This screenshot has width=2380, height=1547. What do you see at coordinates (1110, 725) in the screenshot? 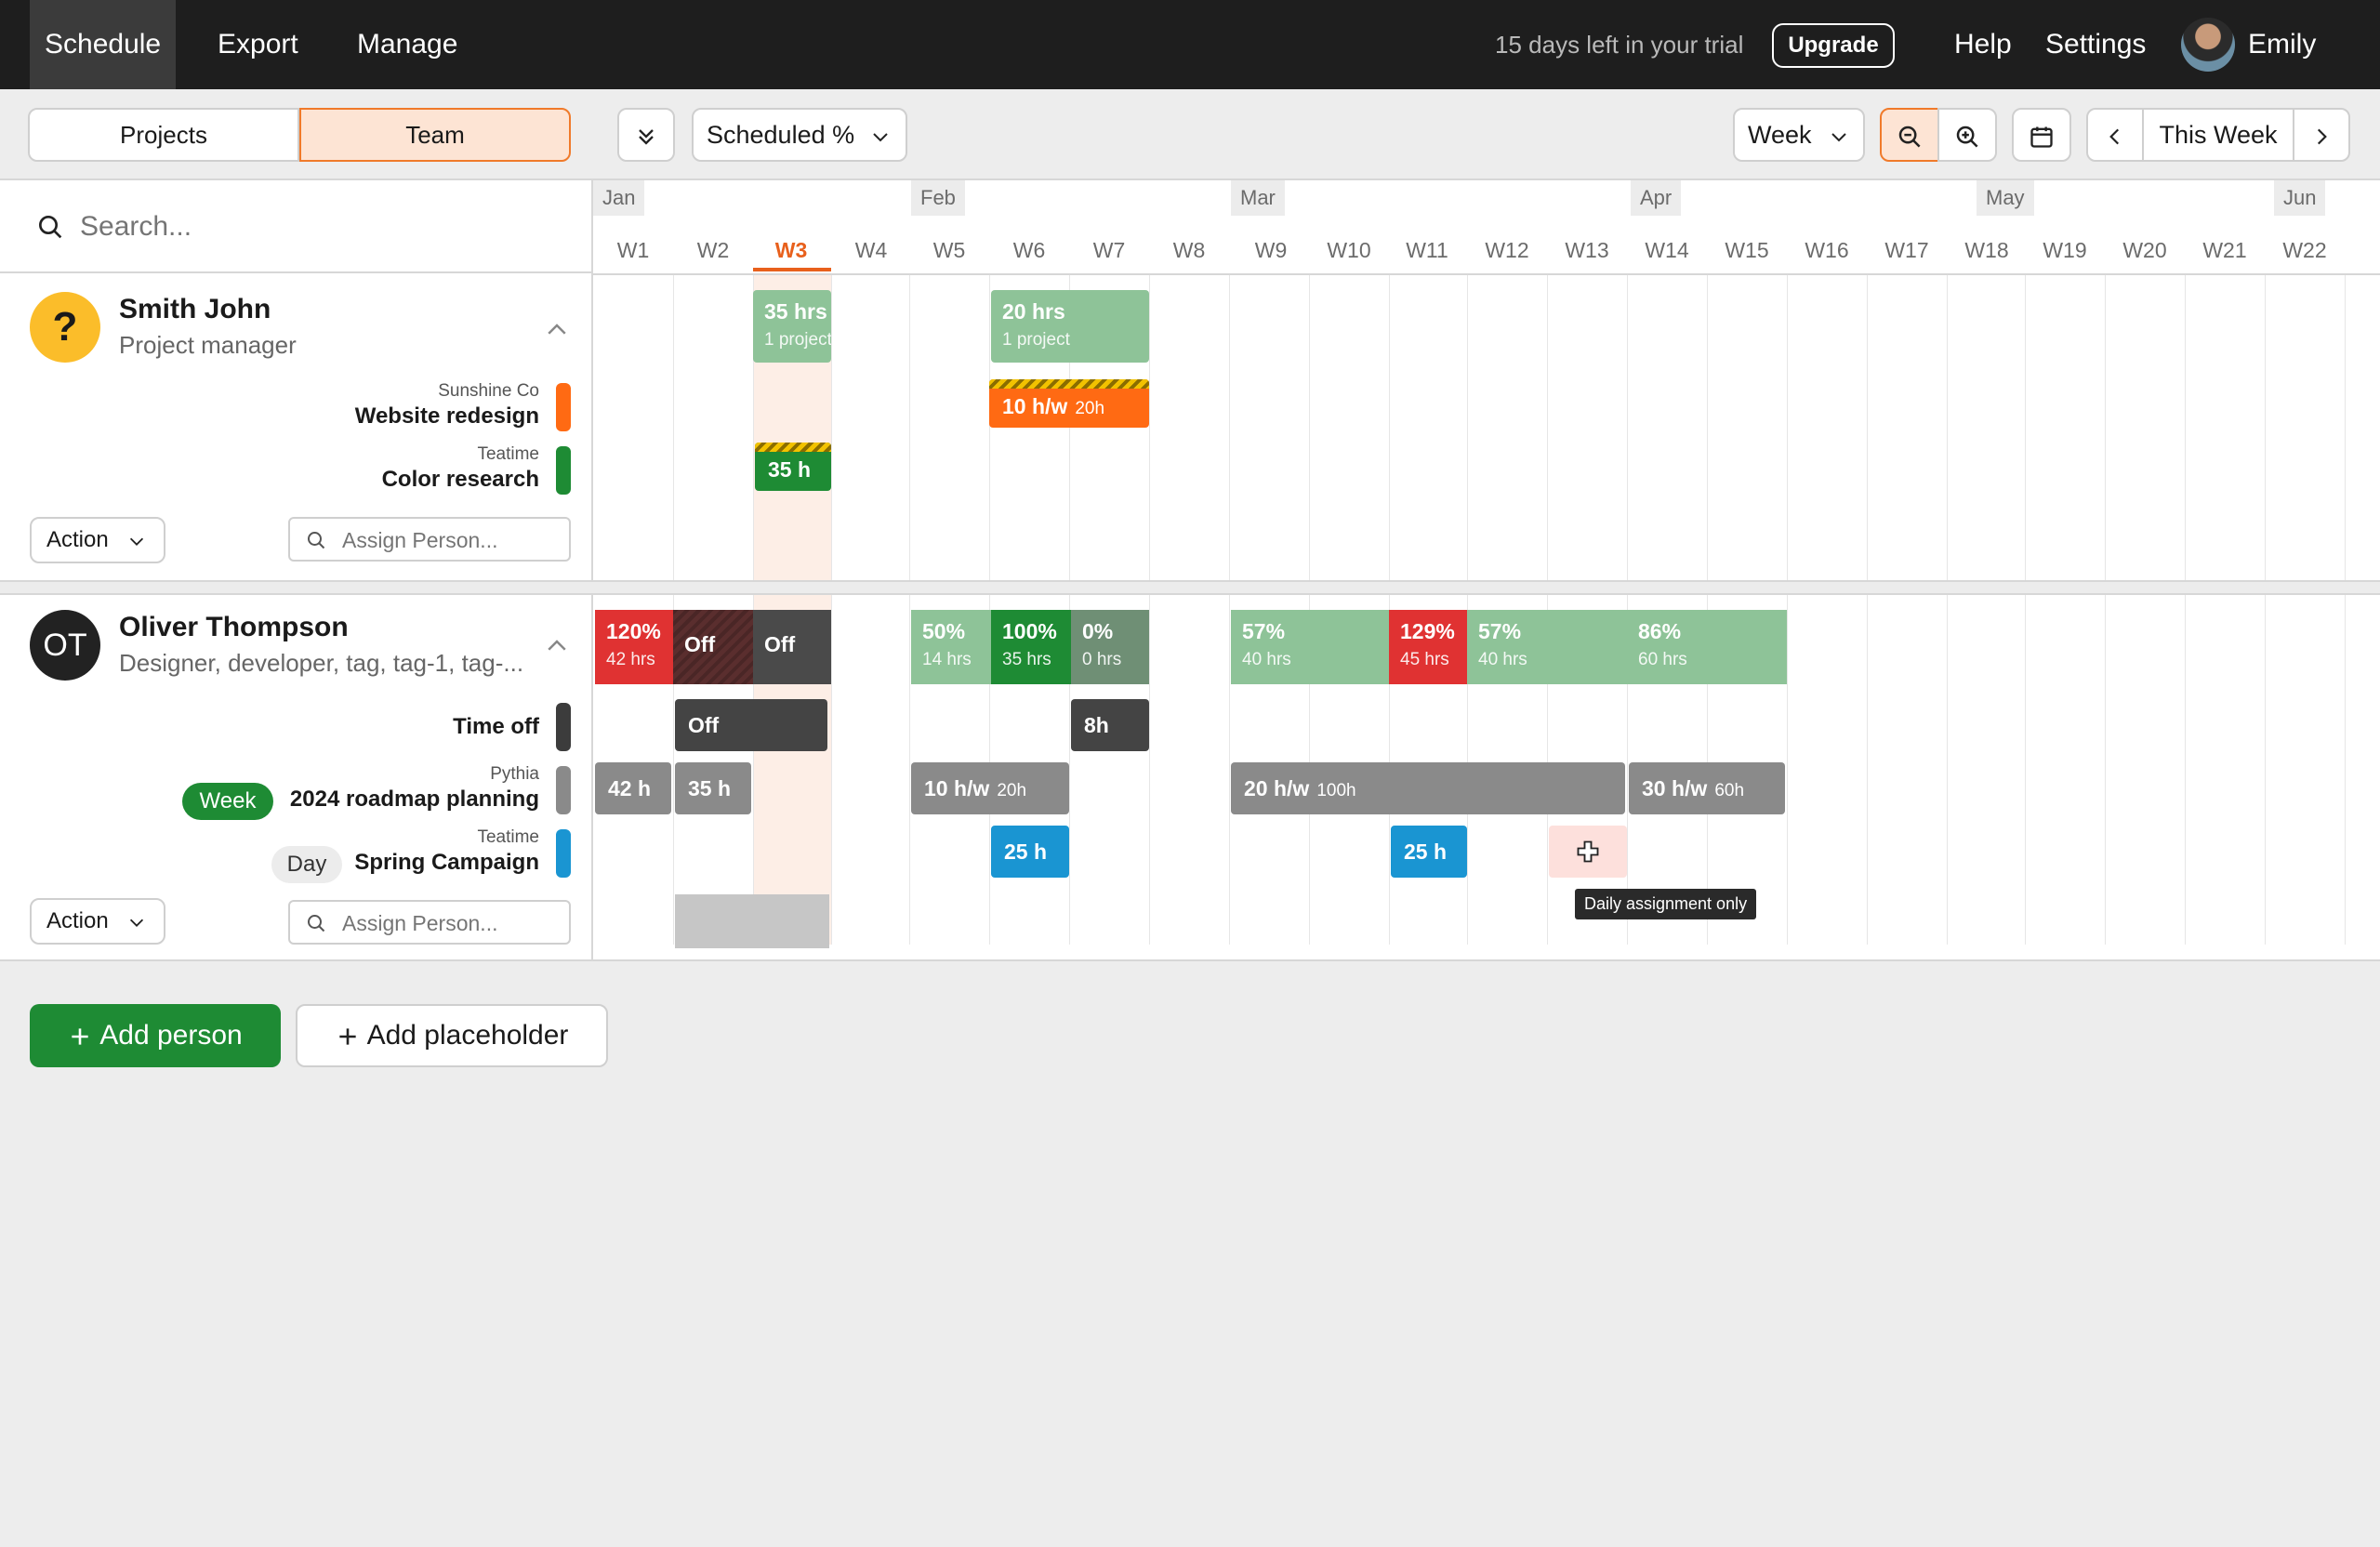
I see `timeoff-block: 8h` at bounding box center [1110, 725].